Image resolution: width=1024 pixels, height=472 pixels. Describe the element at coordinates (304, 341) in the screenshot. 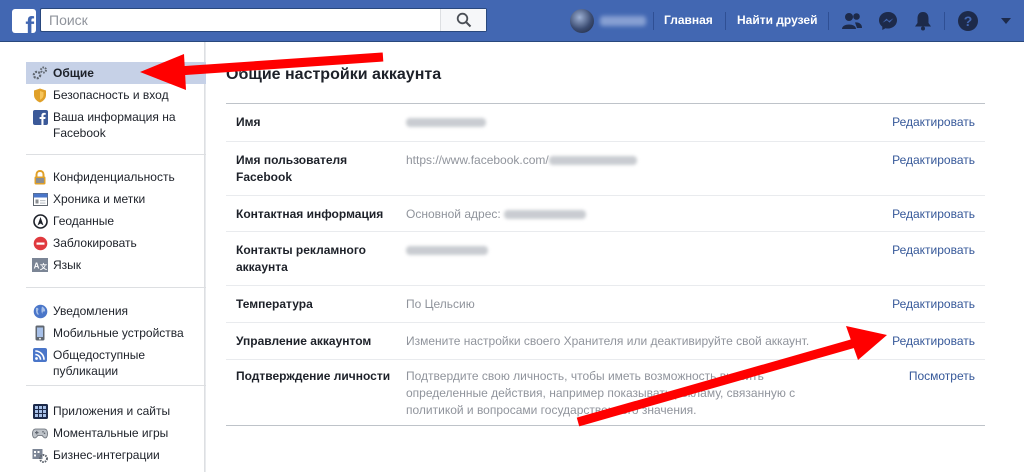

I see `row-label: Управление аккаунтом` at that location.